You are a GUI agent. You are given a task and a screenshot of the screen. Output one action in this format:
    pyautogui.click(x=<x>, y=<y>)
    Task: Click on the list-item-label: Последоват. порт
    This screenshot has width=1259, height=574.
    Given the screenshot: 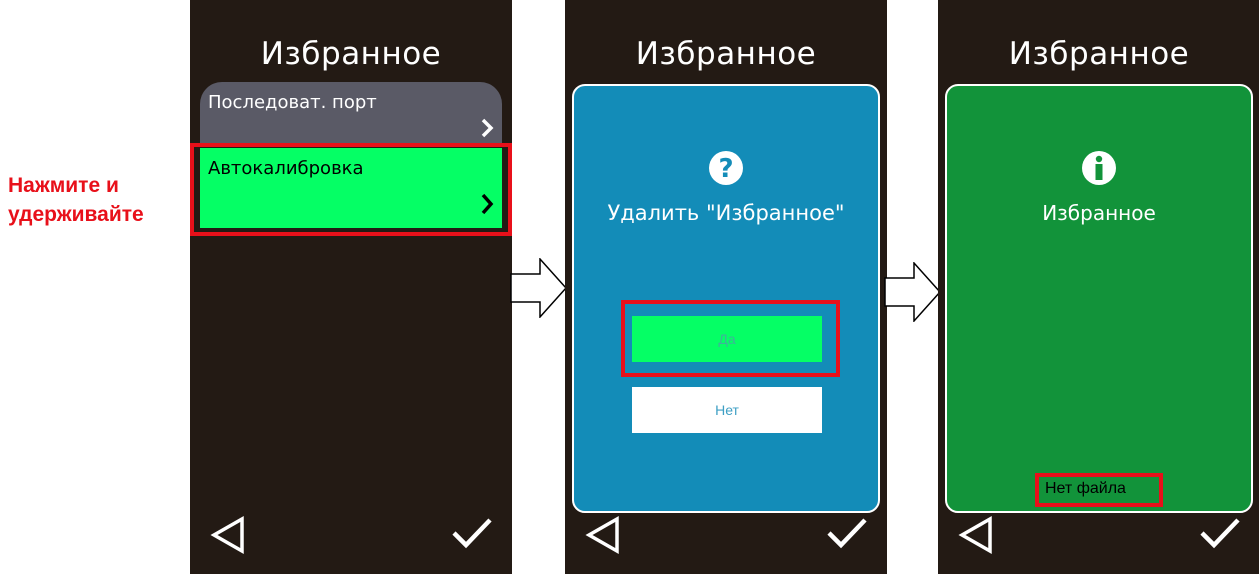 What is the action you would take?
    pyautogui.click(x=292, y=102)
    